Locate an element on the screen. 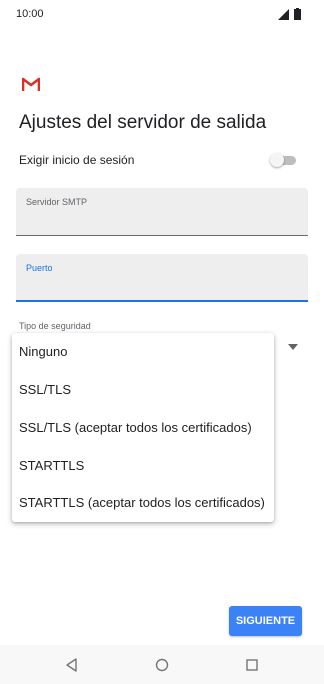 The height and width of the screenshot is (684, 324). page-title: Ajustes del servidor de salida is located at coordinates (143, 122).